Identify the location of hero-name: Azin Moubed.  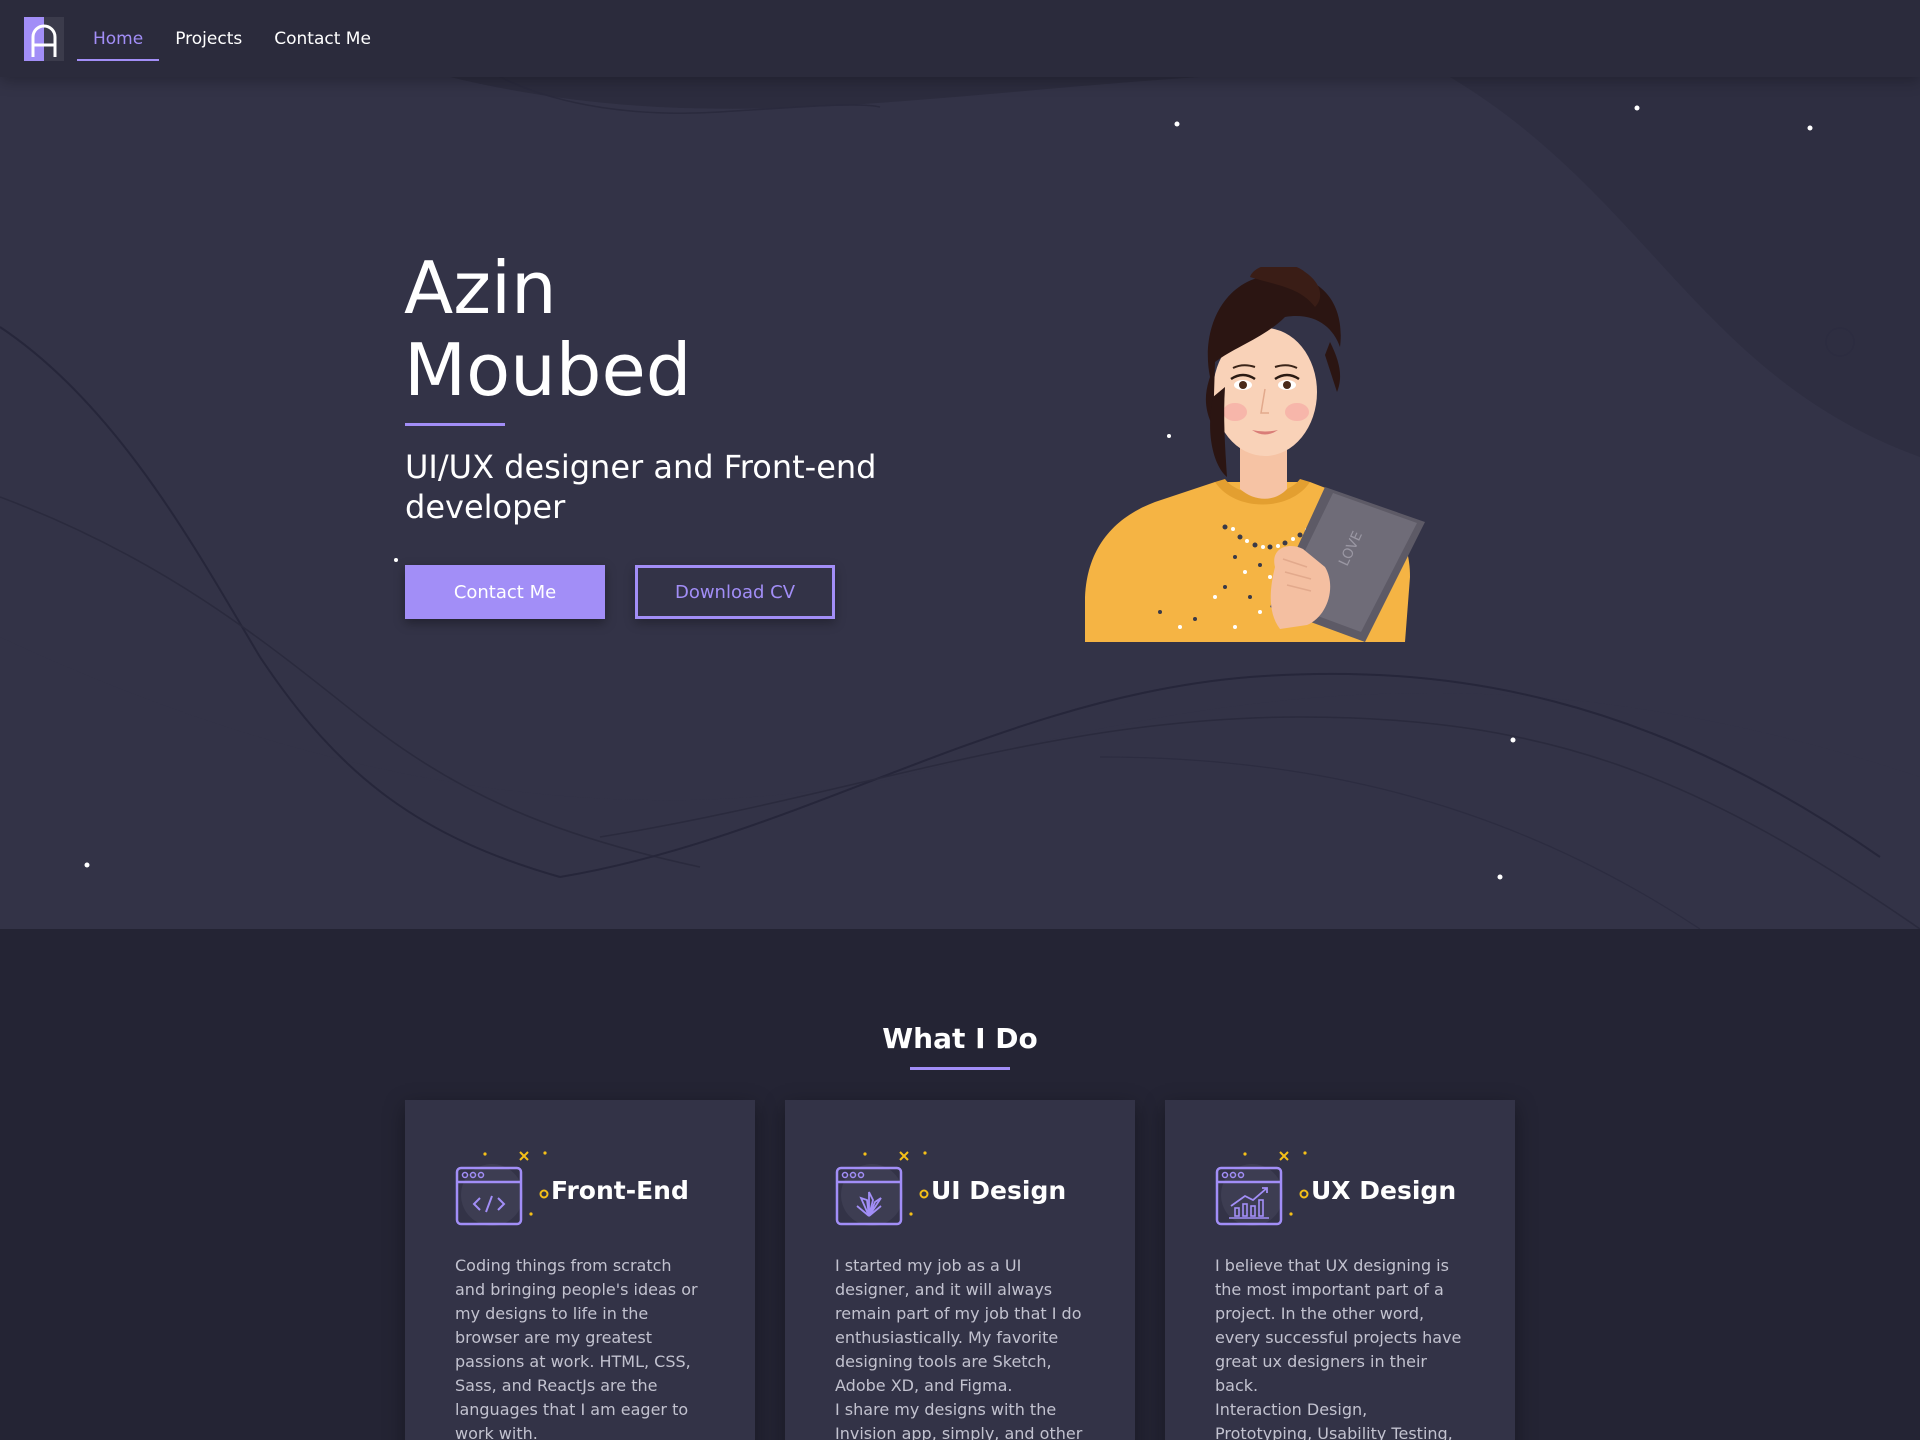
(548, 329).